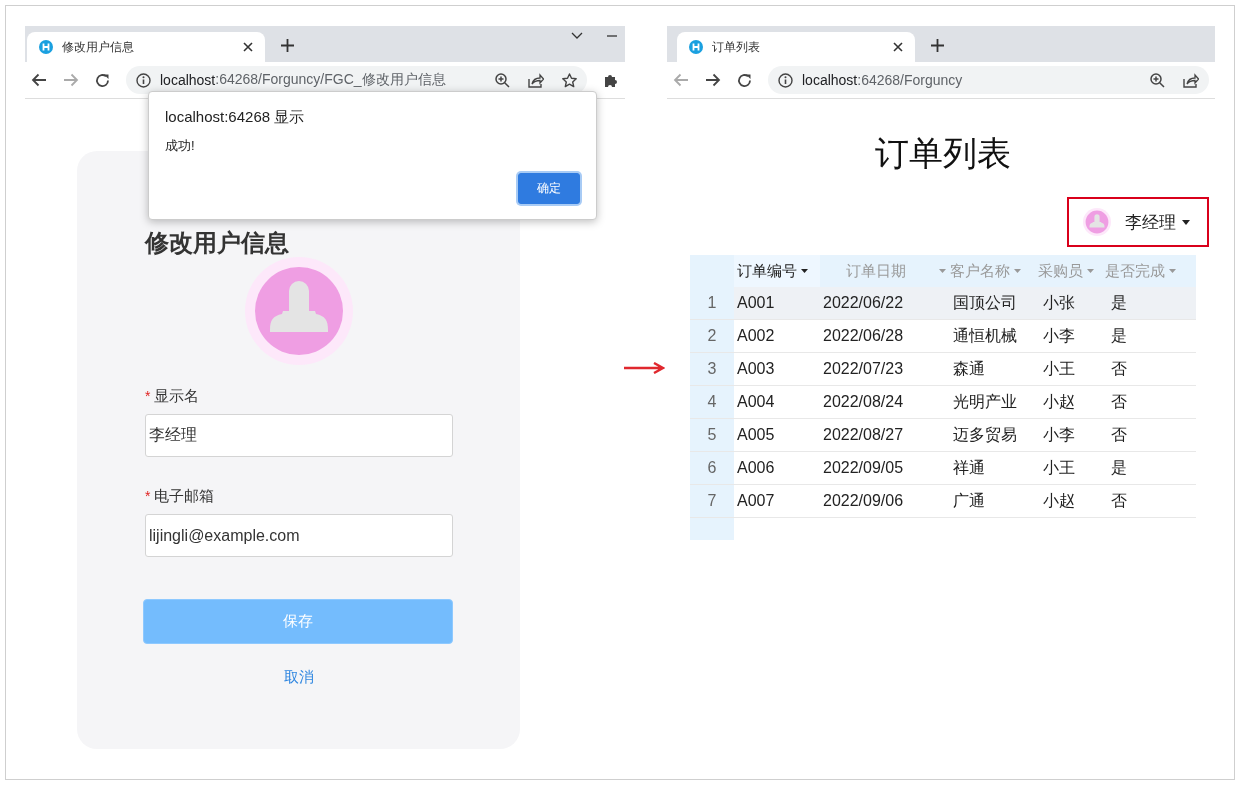 This screenshot has height=785, width=1240. I want to click on table-cell-text: 广通, so click(969, 500).